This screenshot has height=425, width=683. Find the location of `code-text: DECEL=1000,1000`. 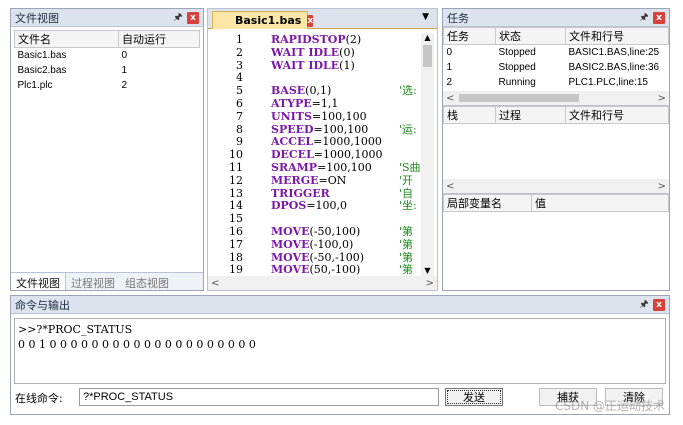

code-text: DECEL=1000,1000 is located at coordinates (327, 155).